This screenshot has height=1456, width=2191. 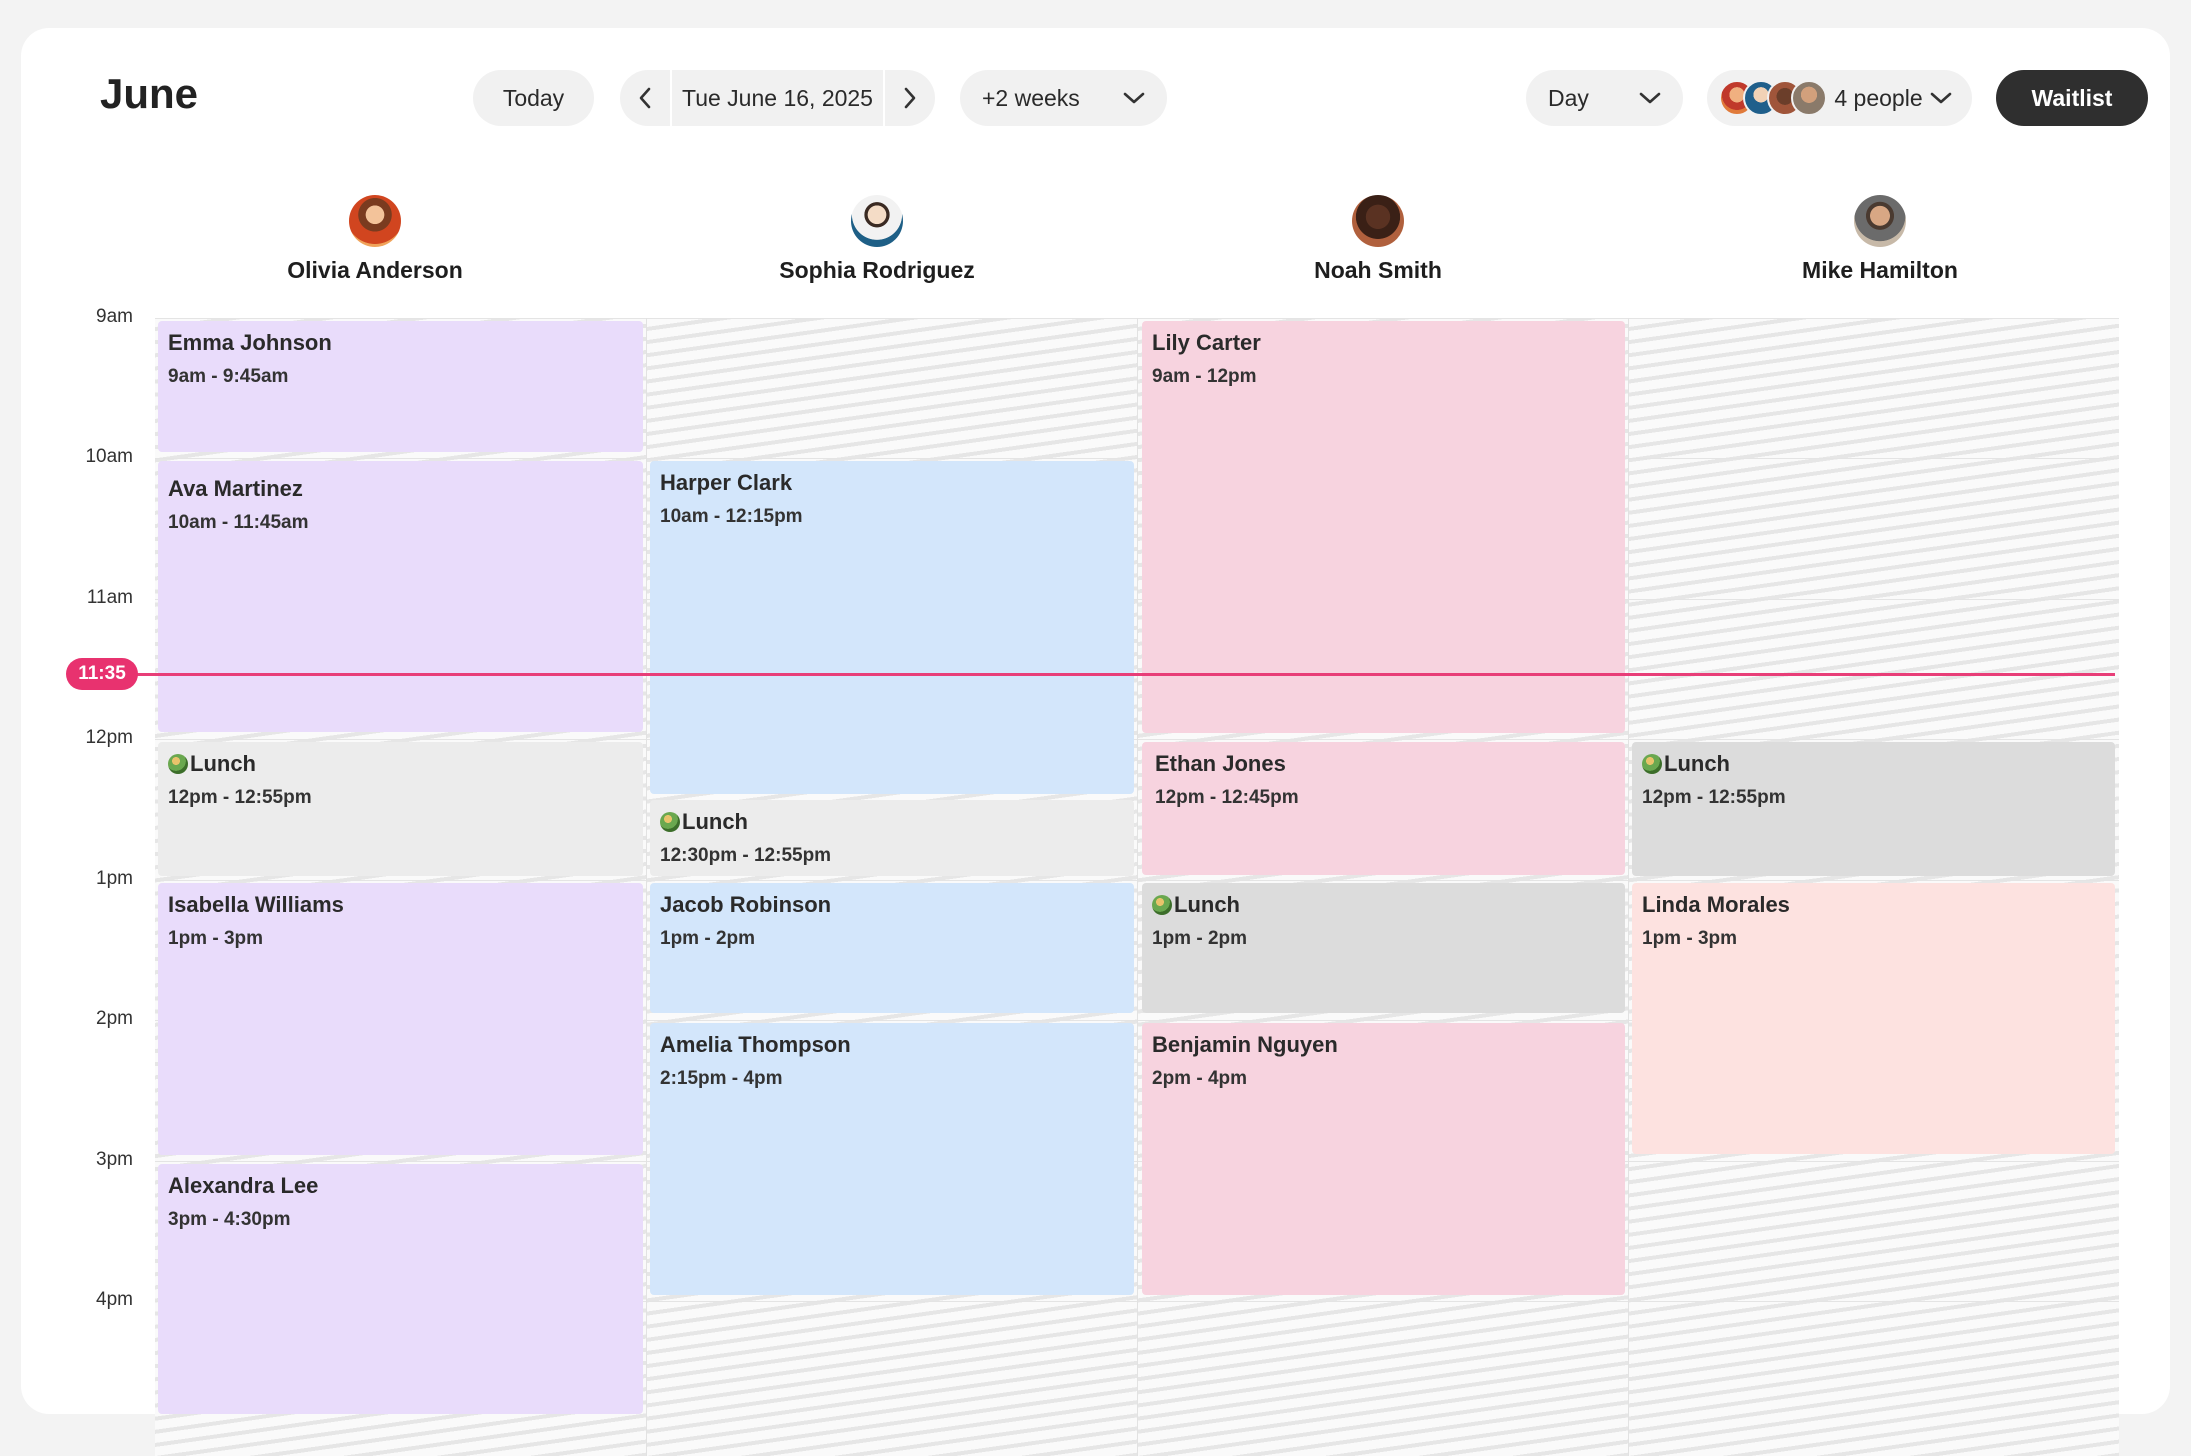 What do you see at coordinates (250, 342) in the screenshot?
I see `appointment-title: Emma Johnson` at bounding box center [250, 342].